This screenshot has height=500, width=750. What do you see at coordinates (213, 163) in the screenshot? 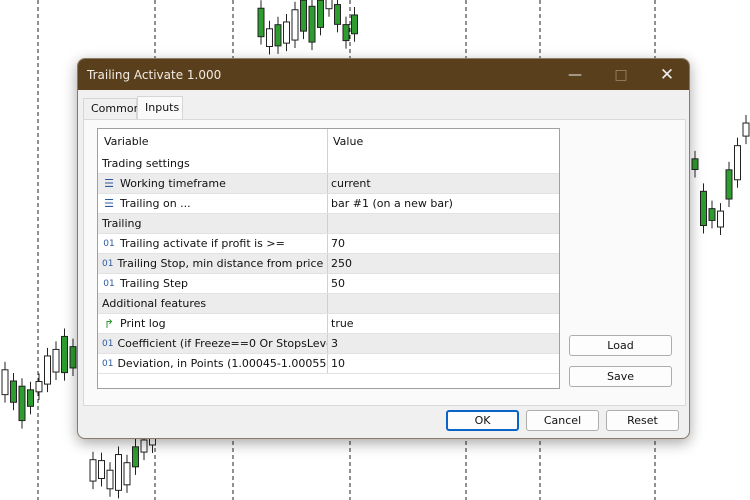
I see `variable-cell: Trading settings` at bounding box center [213, 163].